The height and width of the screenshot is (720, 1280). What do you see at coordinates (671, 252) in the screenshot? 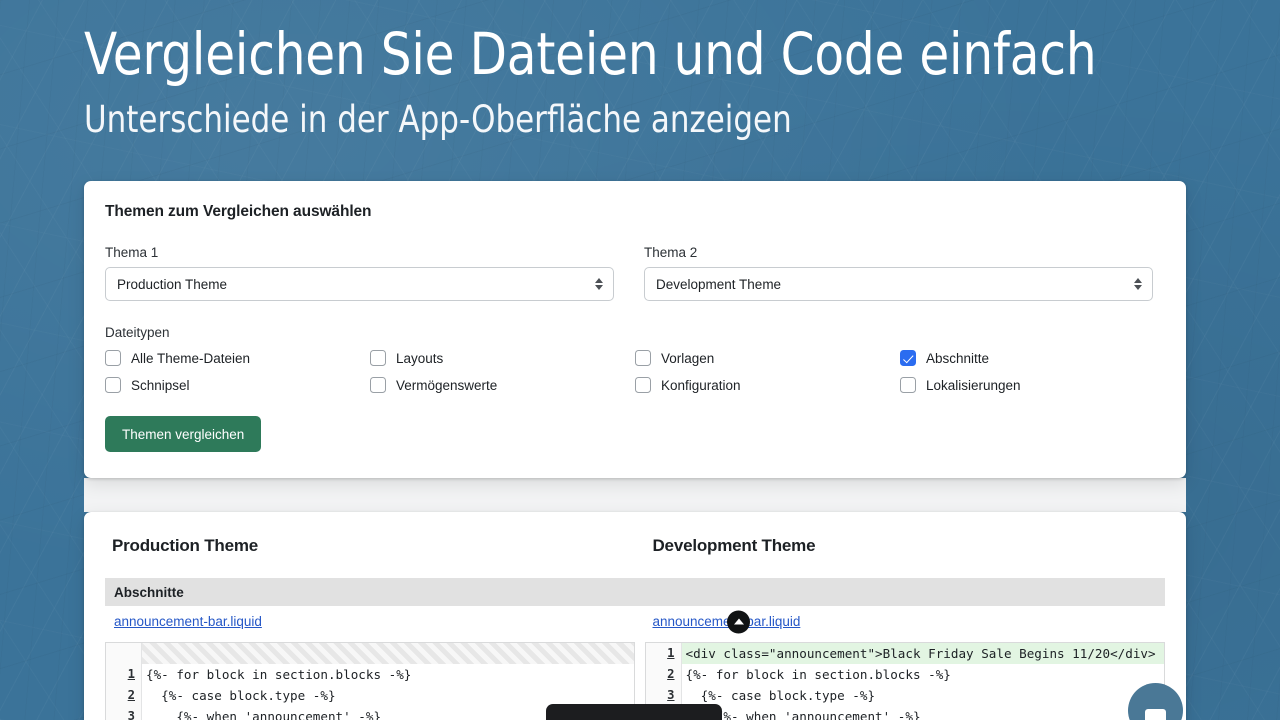
I see `theme2-label: Thema 2` at bounding box center [671, 252].